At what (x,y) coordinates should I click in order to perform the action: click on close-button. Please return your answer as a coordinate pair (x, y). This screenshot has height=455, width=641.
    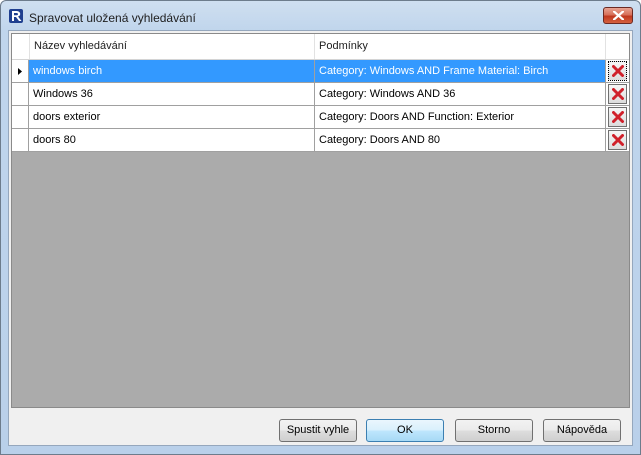
    Looking at the image, I should click on (618, 15).